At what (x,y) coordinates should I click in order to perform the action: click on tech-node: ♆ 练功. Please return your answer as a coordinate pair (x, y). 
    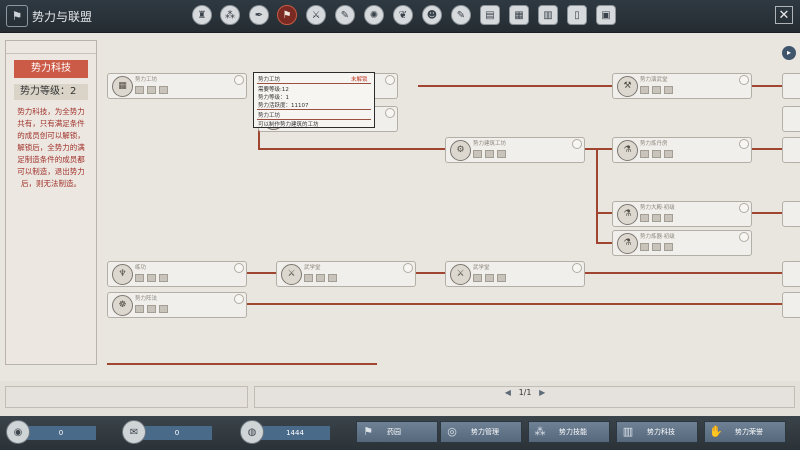
    Looking at the image, I should click on (177, 274).